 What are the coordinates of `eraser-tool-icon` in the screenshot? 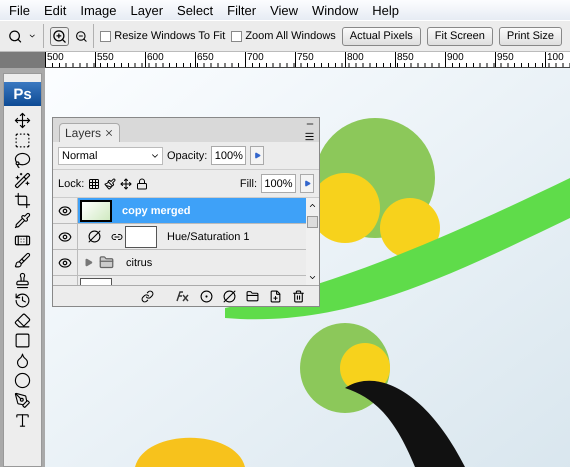 It's located at (22, 320).